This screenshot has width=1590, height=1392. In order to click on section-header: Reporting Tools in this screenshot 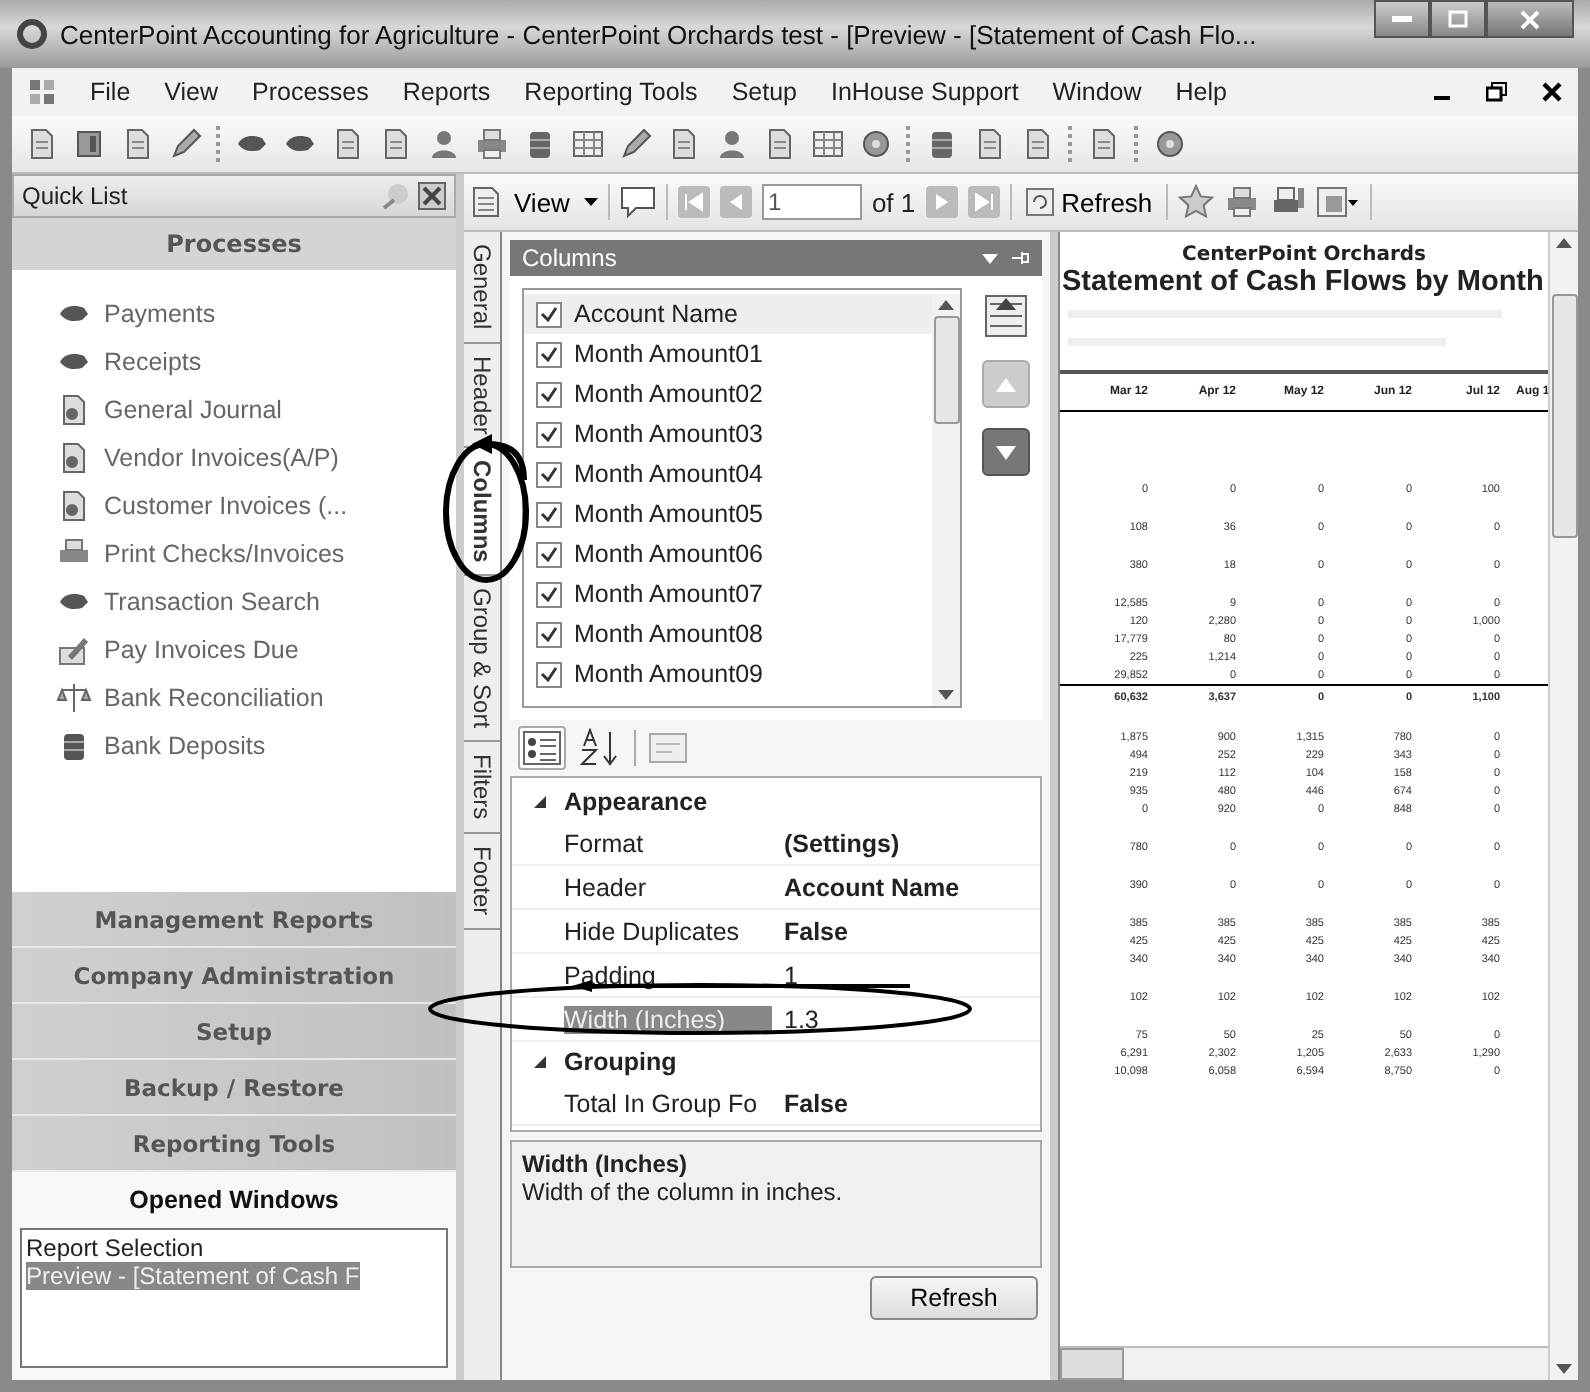, I will do `click(234, 1144)`.